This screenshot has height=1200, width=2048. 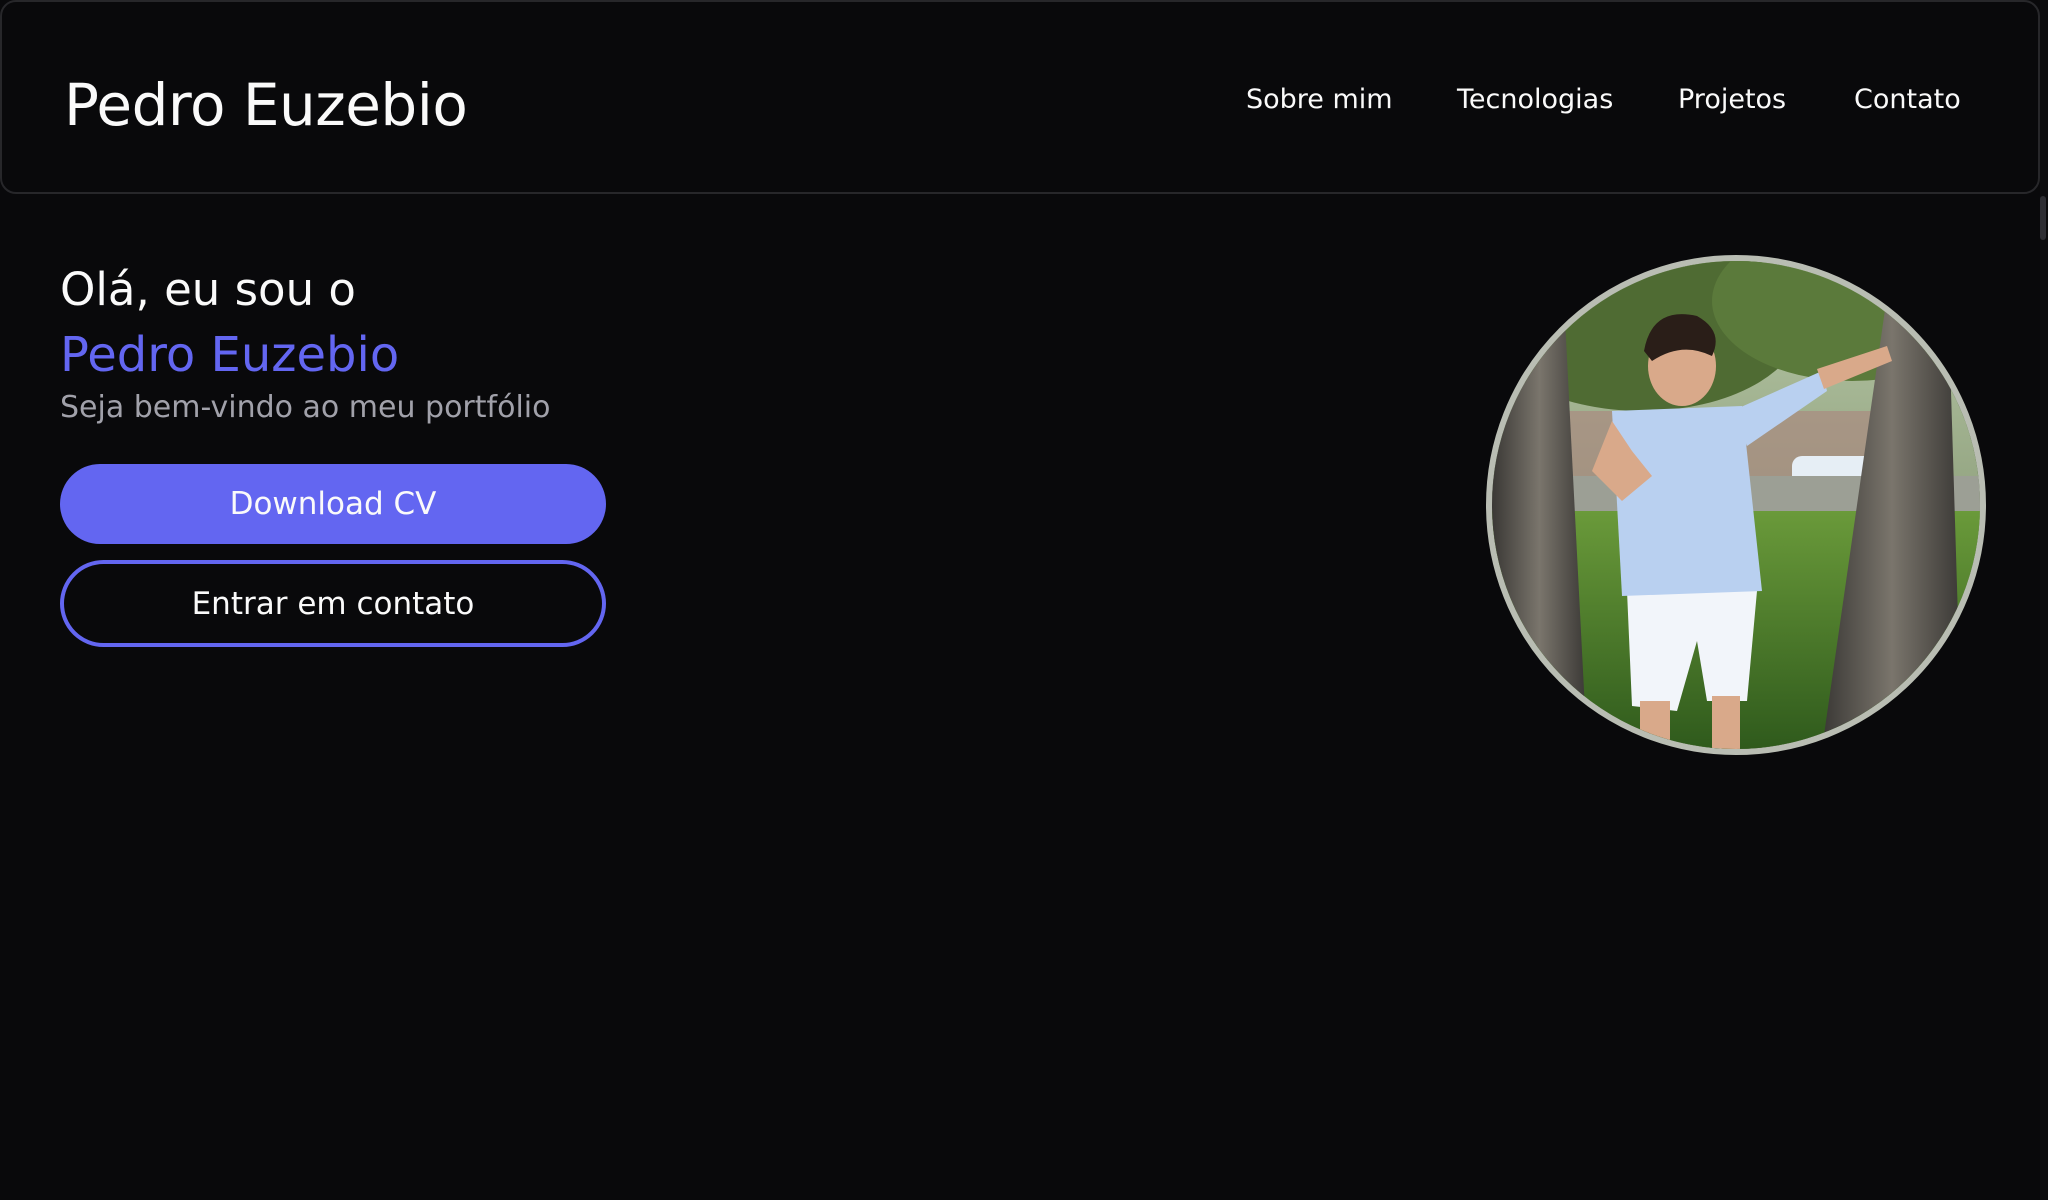 I want to click on hero-subtitle: Seja bem-vindo ao meu portfólio, so click(x=305, y=407).